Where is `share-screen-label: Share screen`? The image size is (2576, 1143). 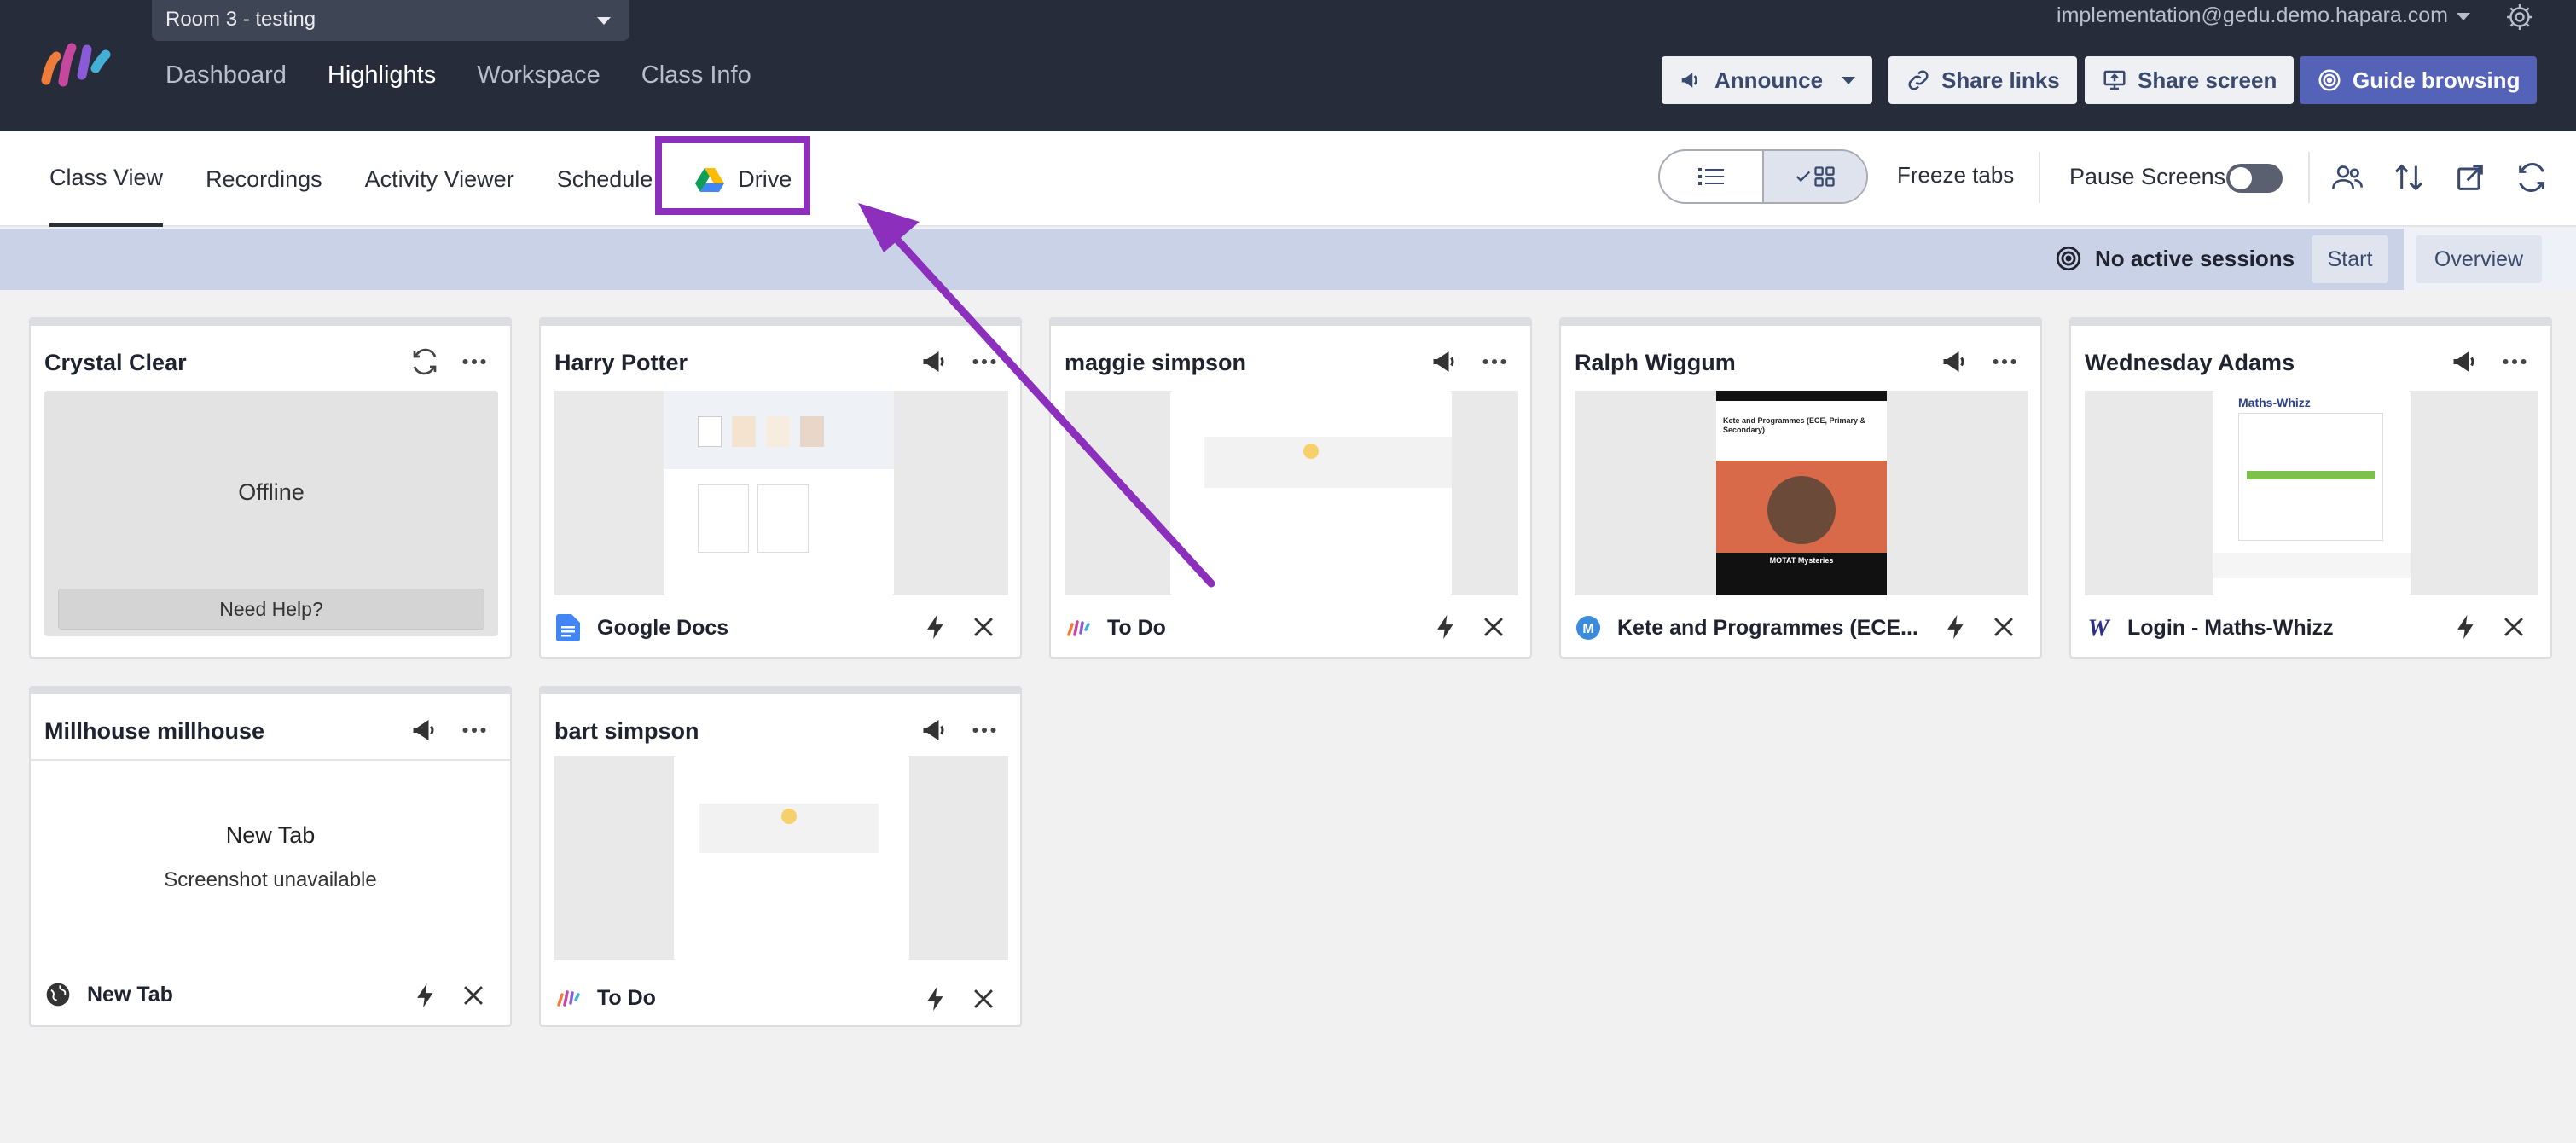 share-screen-label: Share screen is located at coordinates (2207, 80).